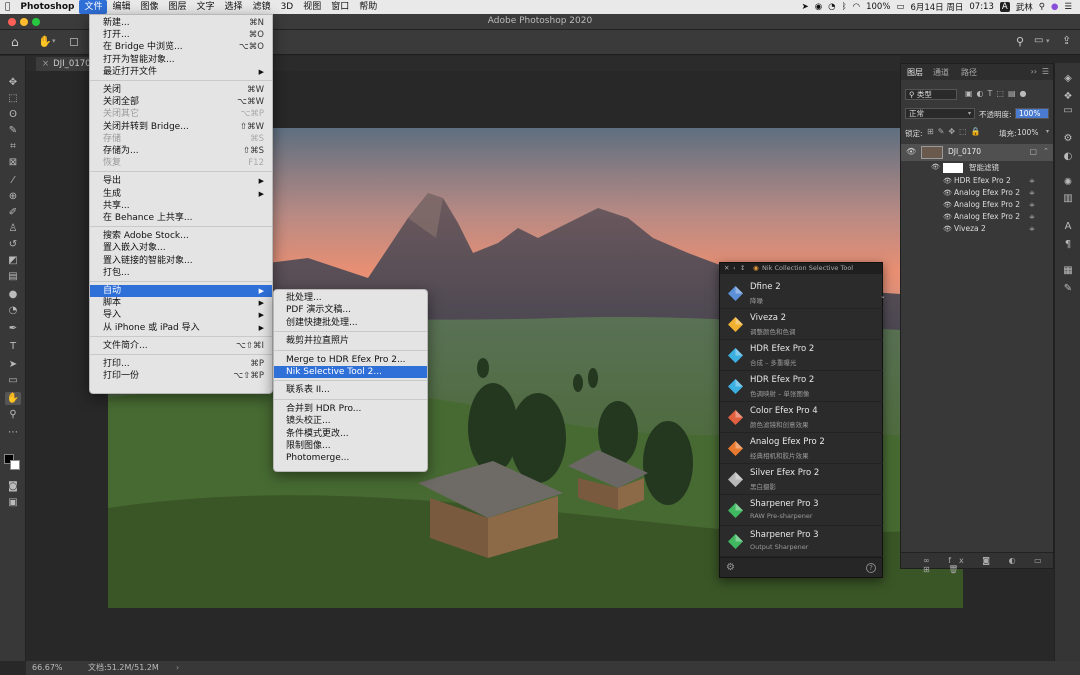  I want to click on file-menu-item: 打印... ⌘P, so click(181, 364).